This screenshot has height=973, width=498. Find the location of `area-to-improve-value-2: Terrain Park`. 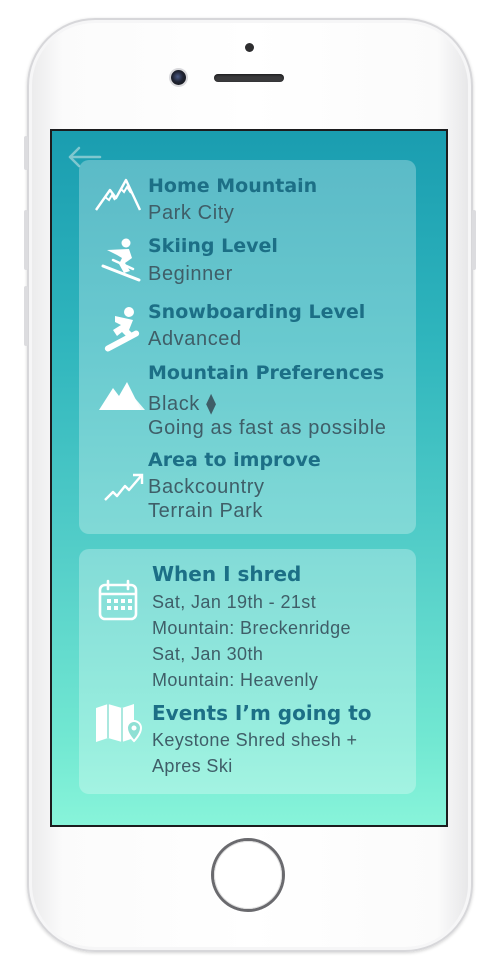

area-to-improve-value-2: Terrain Park is located at coordinates (206, 511).